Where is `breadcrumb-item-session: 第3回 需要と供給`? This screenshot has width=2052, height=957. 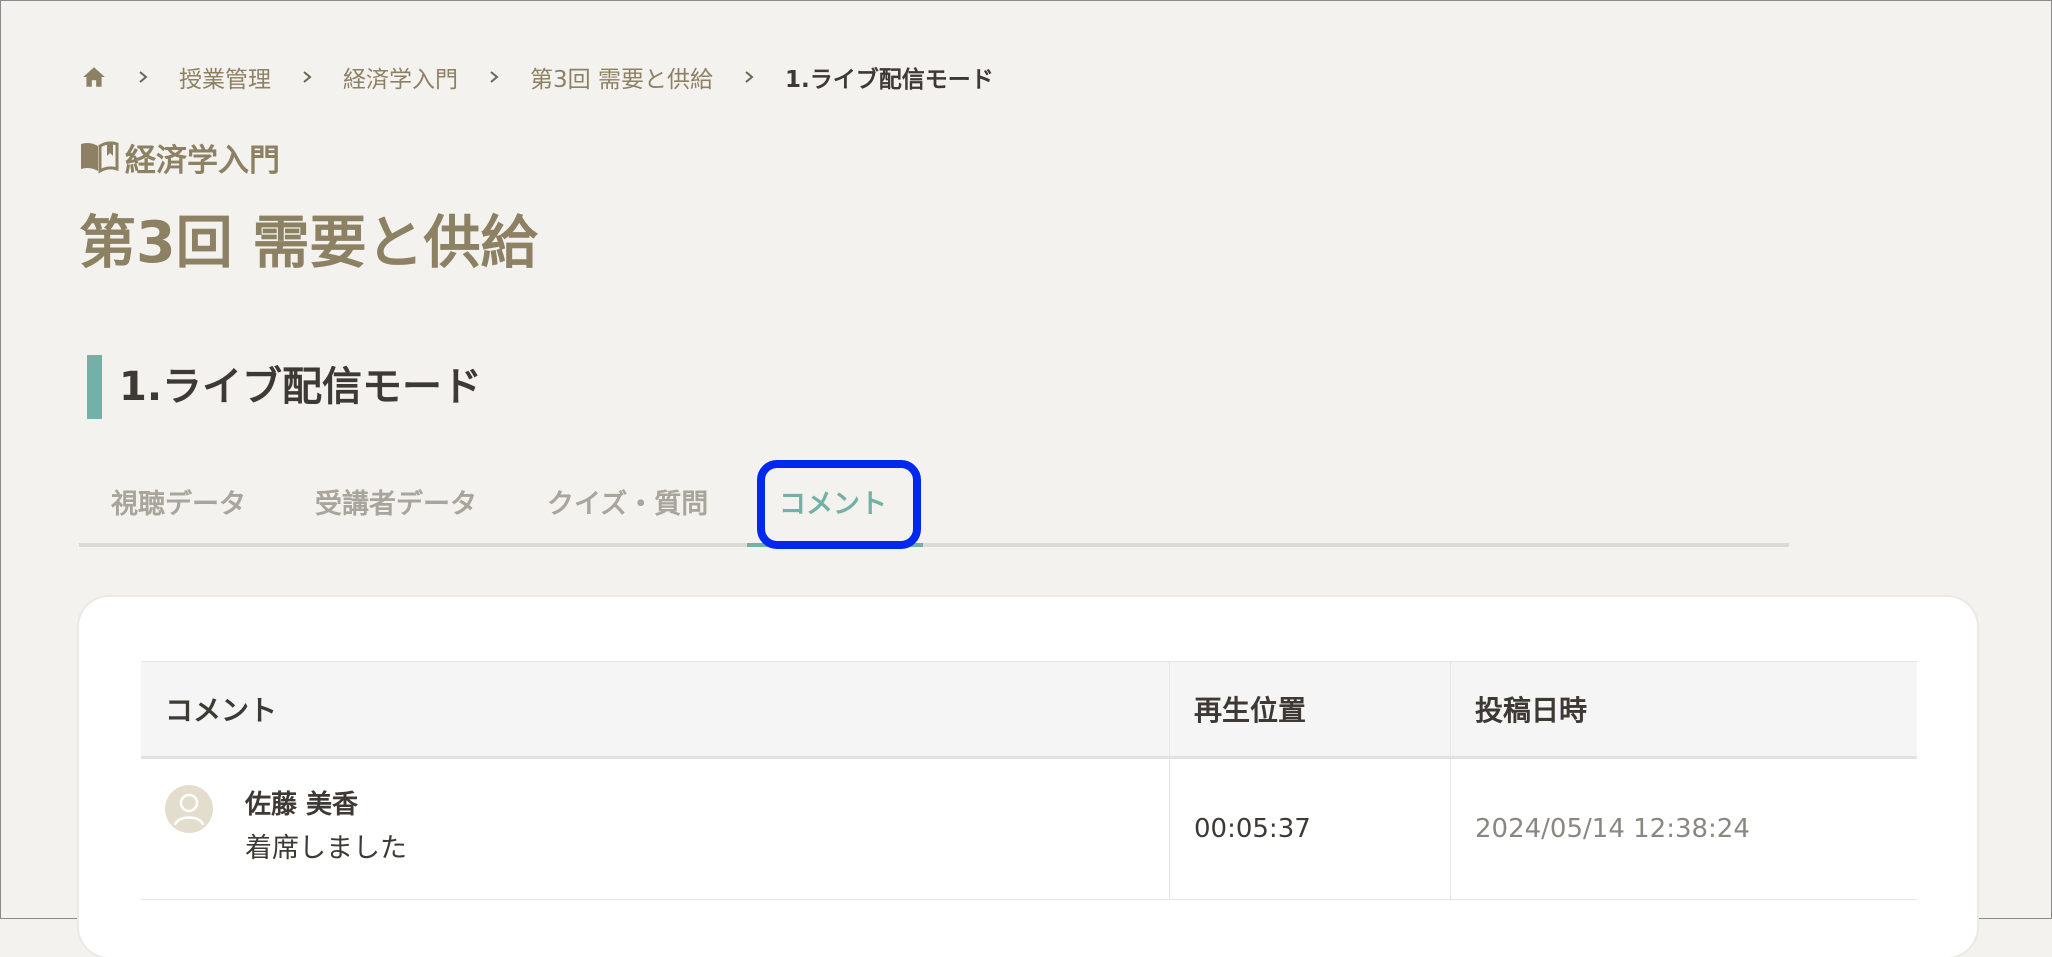 breadcrumb-item-session: 第3回 需要と供給 is located at coordinates (621, 77).